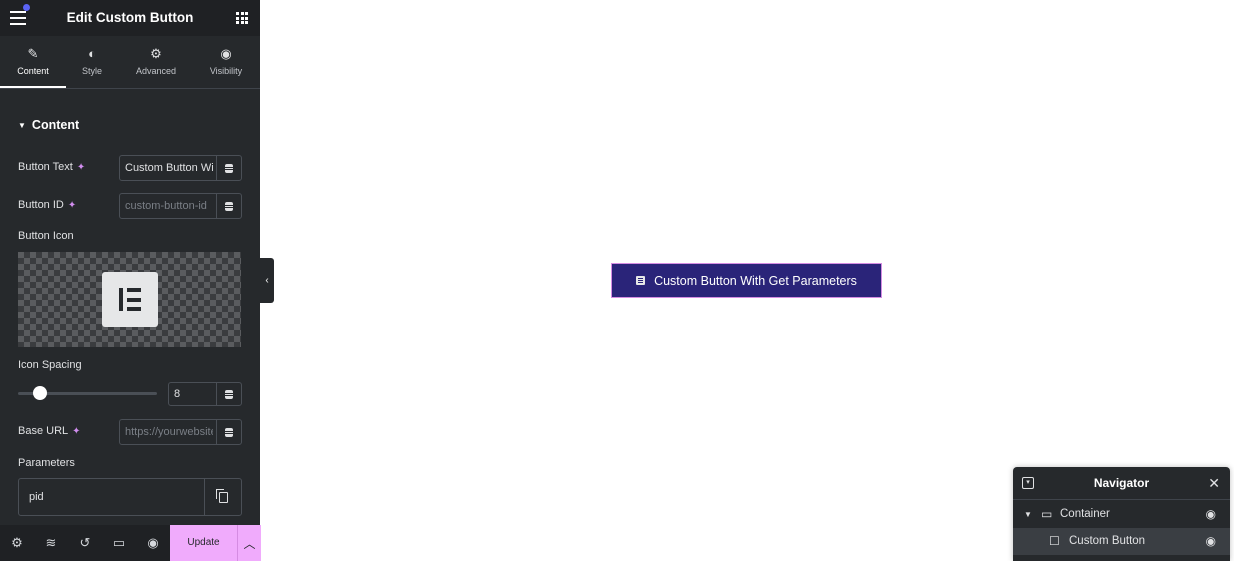 The height and width of the screenshot is (561, 1234). I want to click on navigator-item-container: ▼ ▭ Container ◉, so click(1121, 514).